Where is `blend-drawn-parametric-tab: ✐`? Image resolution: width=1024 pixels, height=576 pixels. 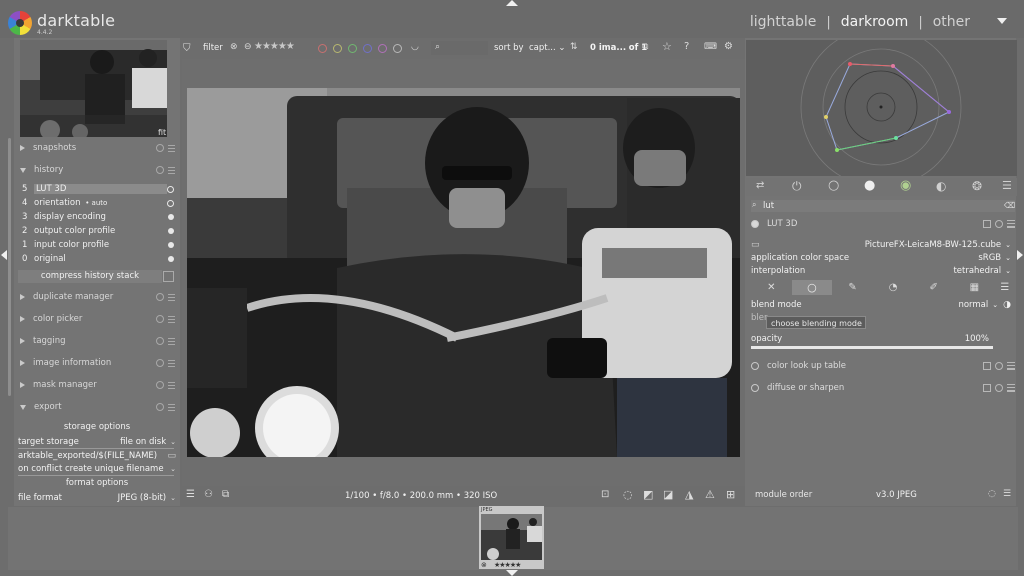
blend-drawn-parametric-tab: ✐ is located at coordinates (933, 287).